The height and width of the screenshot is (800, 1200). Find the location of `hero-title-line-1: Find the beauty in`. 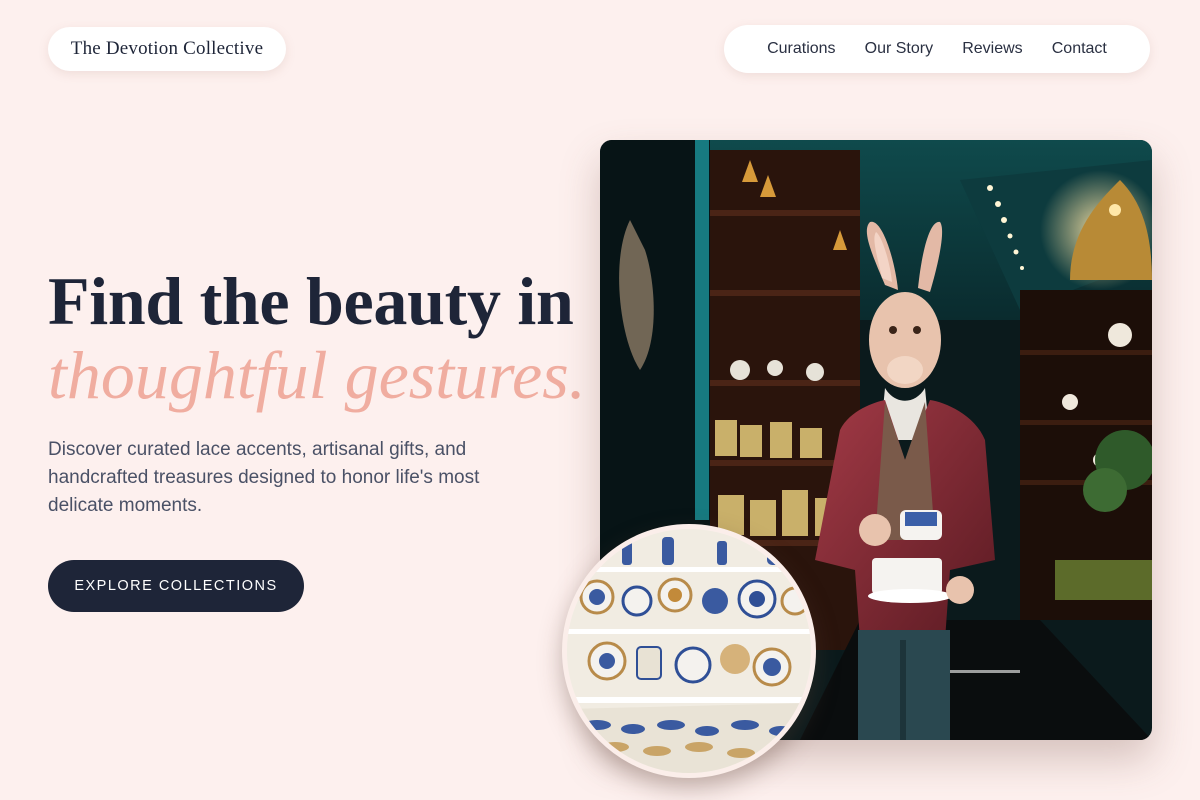

hero-title-line-1: Find the beauty in is located at coordinates (311, 301).